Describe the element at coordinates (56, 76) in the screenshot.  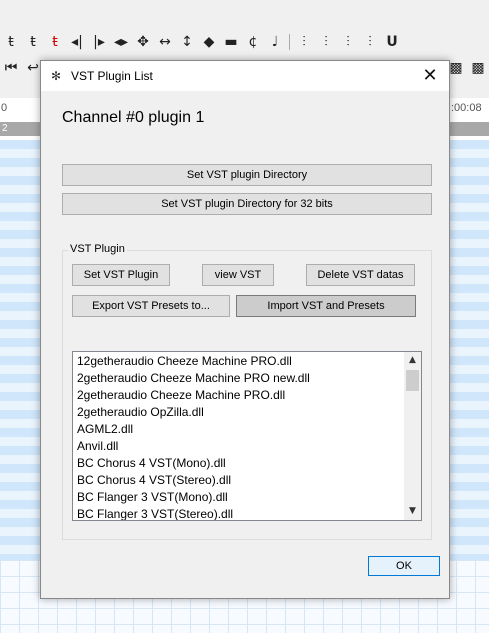
I see `app-icon: ✻` at that location.